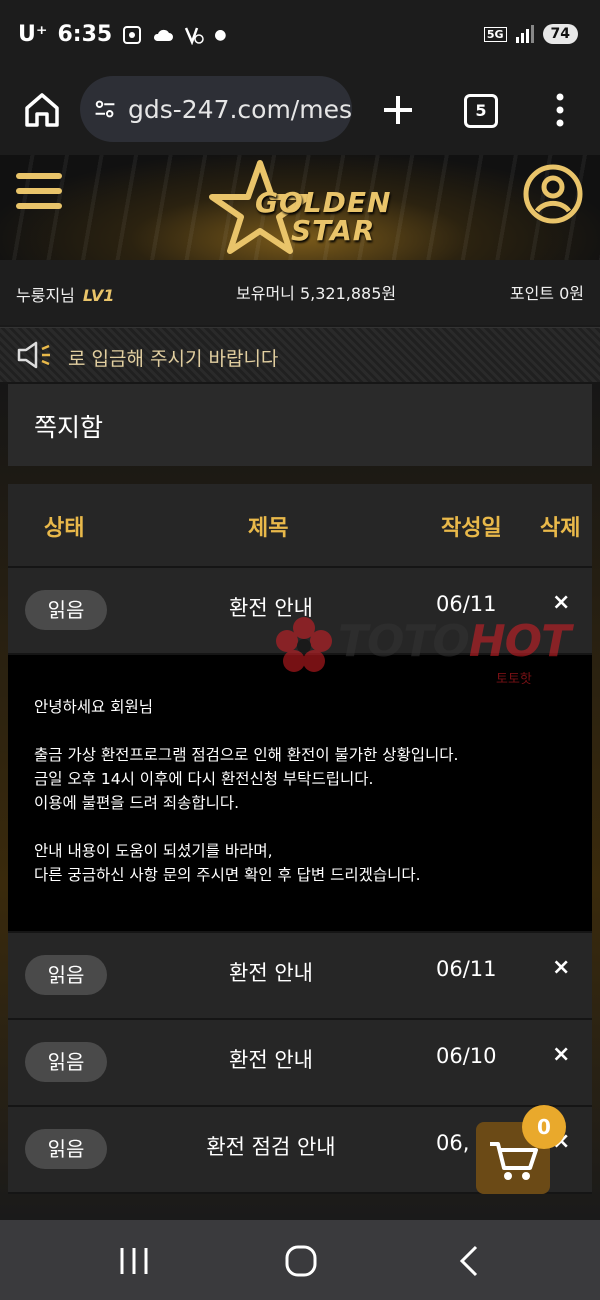 This screenshot has width=600, height=1300. What do you see at coordinates (246, 755) in the screenshot?
I see `message-line-1: 출금 가상 환전프로그램 점검으로 인해 환전이 불가한 상황입니다.` at bounding box center [246, 755].